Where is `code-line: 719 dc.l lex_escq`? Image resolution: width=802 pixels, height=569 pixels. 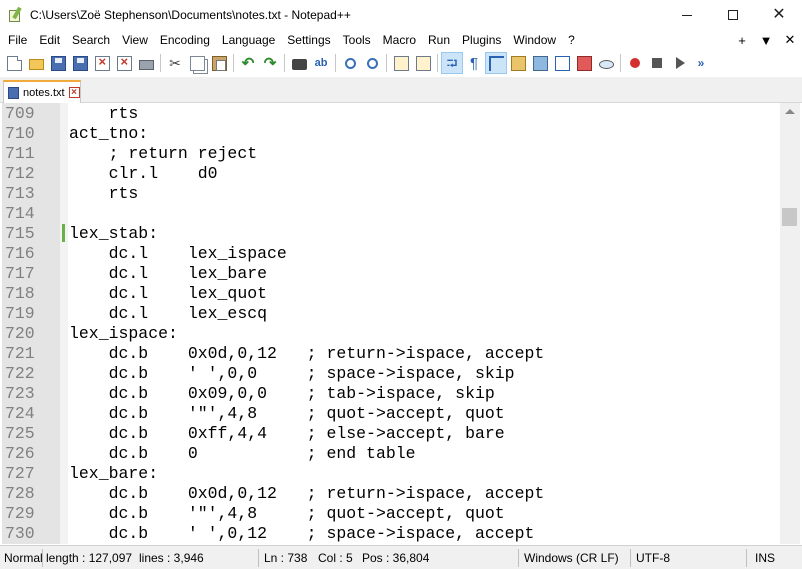
code-line: 719 dc.l lex_escq is located at coordinates (390, 314).